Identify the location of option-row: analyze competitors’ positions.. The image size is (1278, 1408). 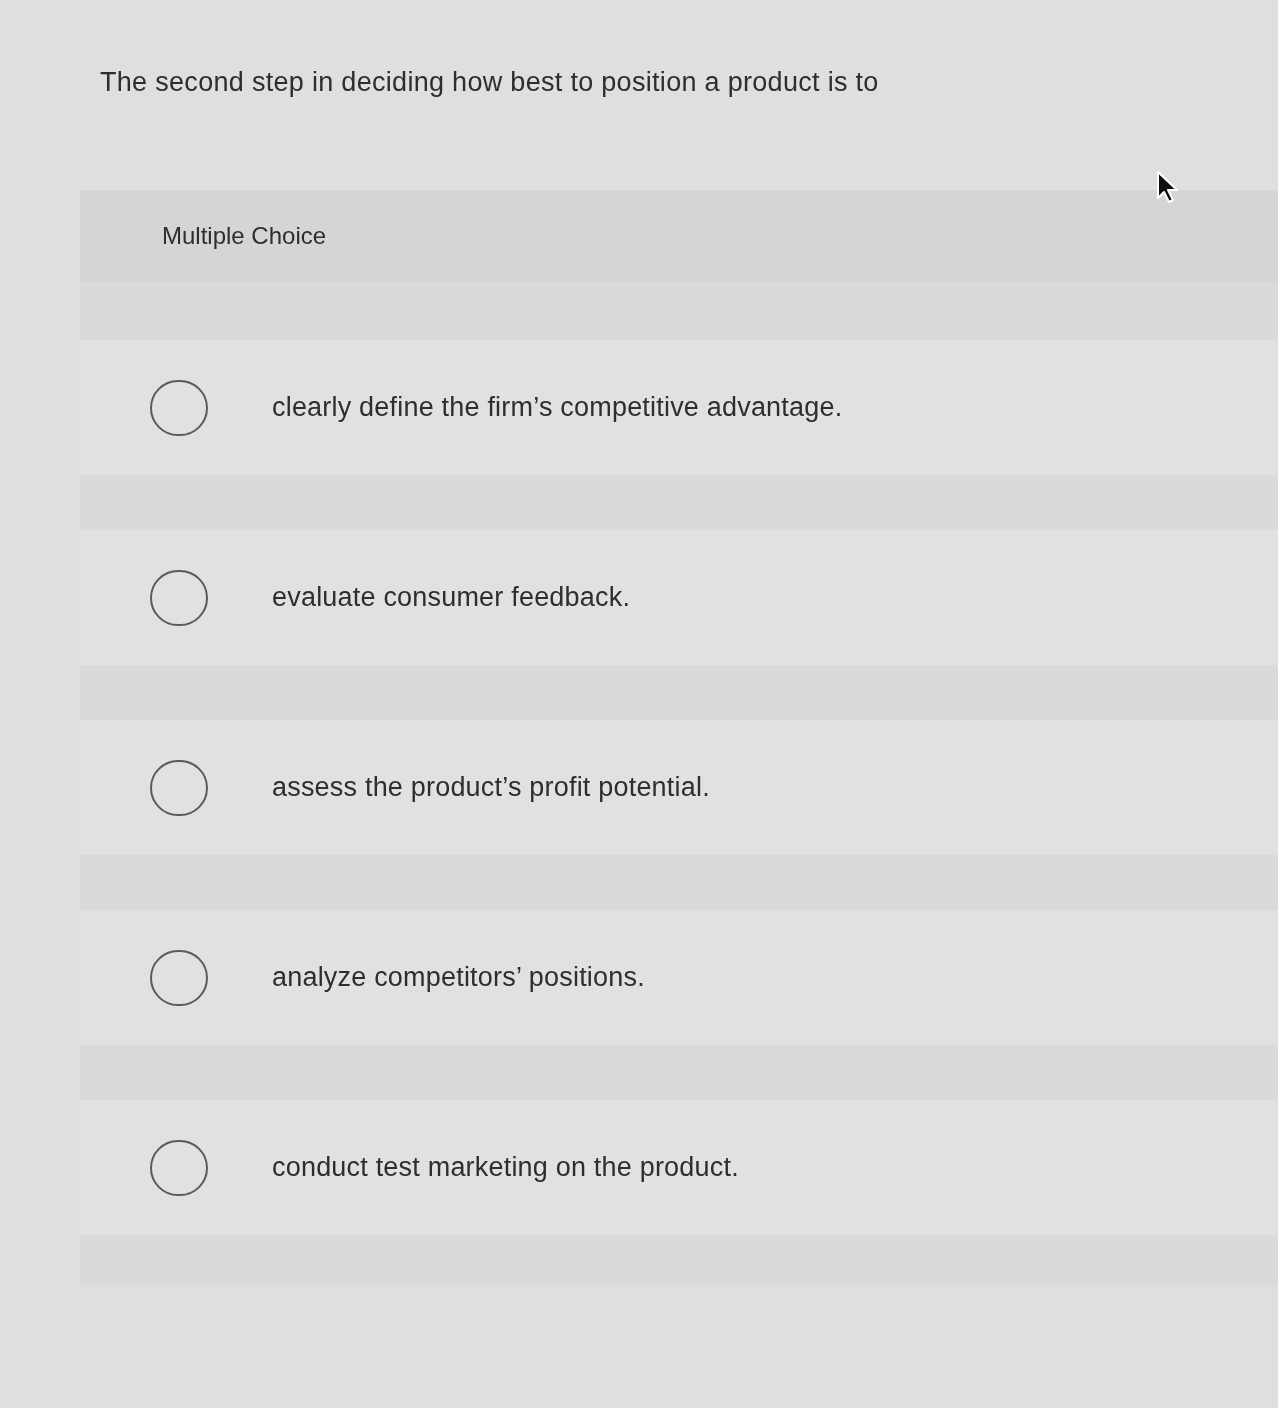
(679, 977).